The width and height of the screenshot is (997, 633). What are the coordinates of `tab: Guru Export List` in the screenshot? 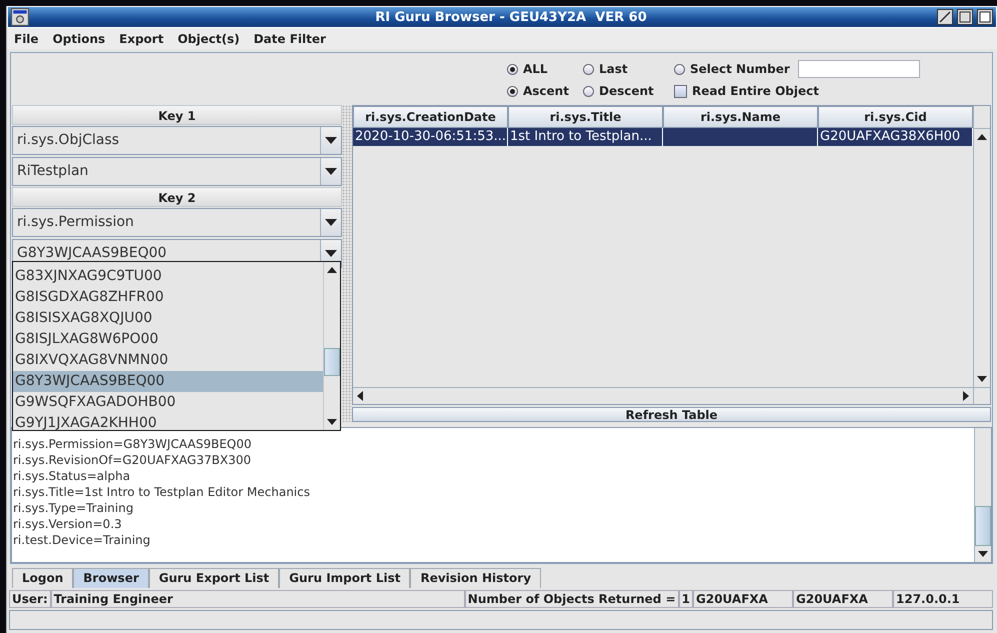 It's located at (214, 578).